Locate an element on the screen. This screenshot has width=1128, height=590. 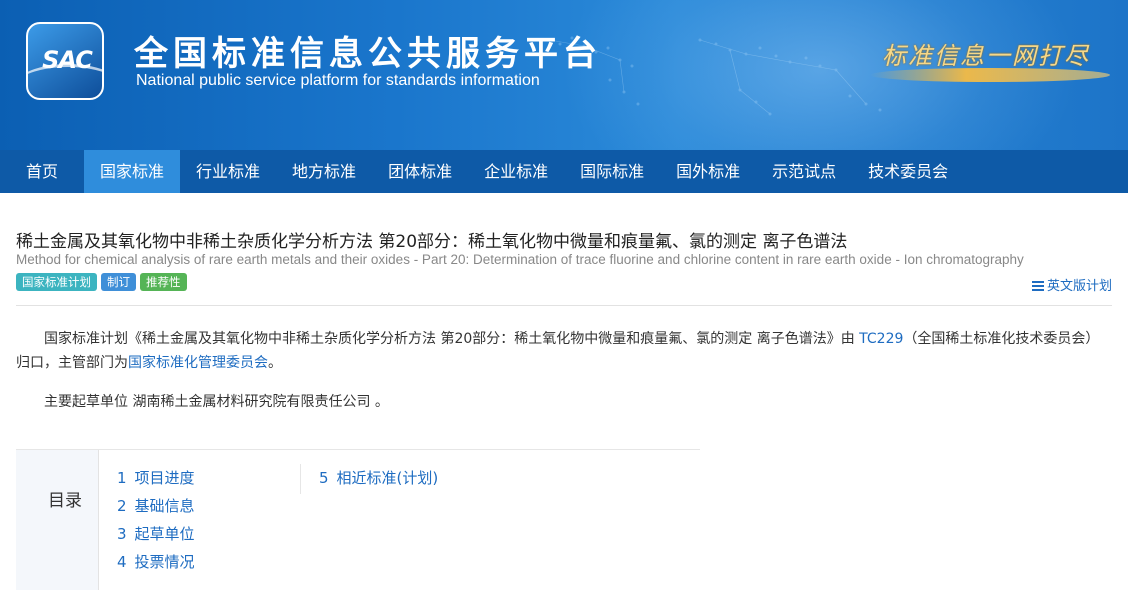
toc-side: 目录 is located at coordinates (57, 520).